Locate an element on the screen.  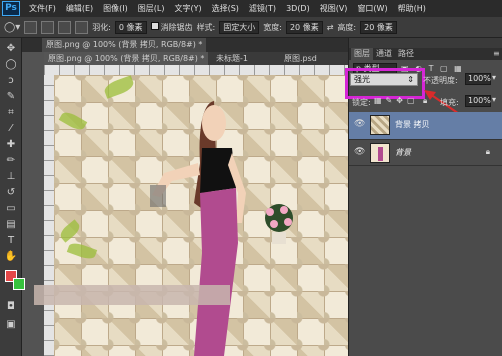
move-icon: ✥ is located at coordinates (11, 49).